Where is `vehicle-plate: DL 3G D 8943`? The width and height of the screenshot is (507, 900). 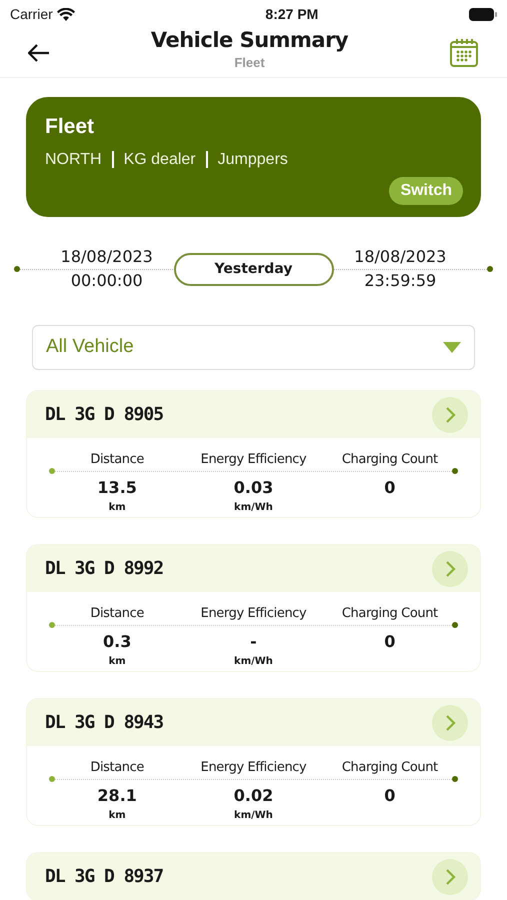 vehicle-plate: DL 3G D 8943 is located at coordinates (104, 723).